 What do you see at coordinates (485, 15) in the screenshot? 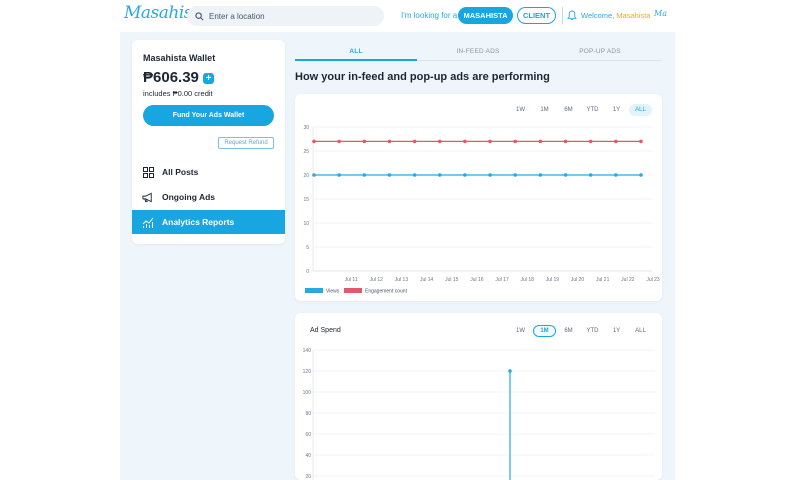
I see `masahista-button: MASAHISTA` at bounding box center [485, 15].